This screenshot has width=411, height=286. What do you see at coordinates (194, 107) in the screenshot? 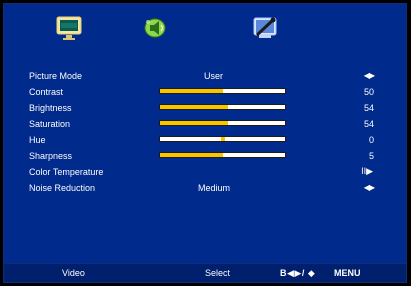
I see `brightness-slider-fill` at bounding box center [194, 107].